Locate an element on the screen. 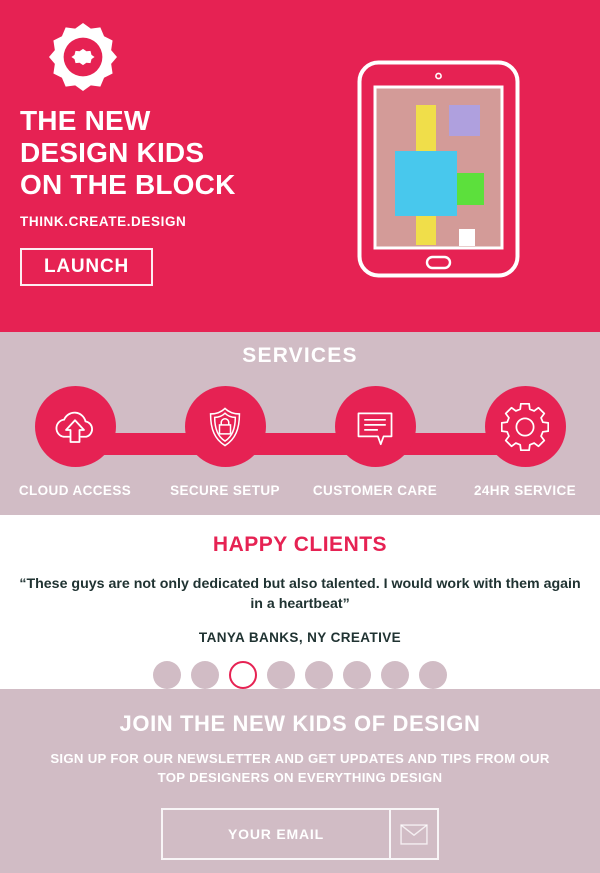 Image resolution: width=600 pixels, height=873 pixels. green-box is located at coordinates (470, 189).